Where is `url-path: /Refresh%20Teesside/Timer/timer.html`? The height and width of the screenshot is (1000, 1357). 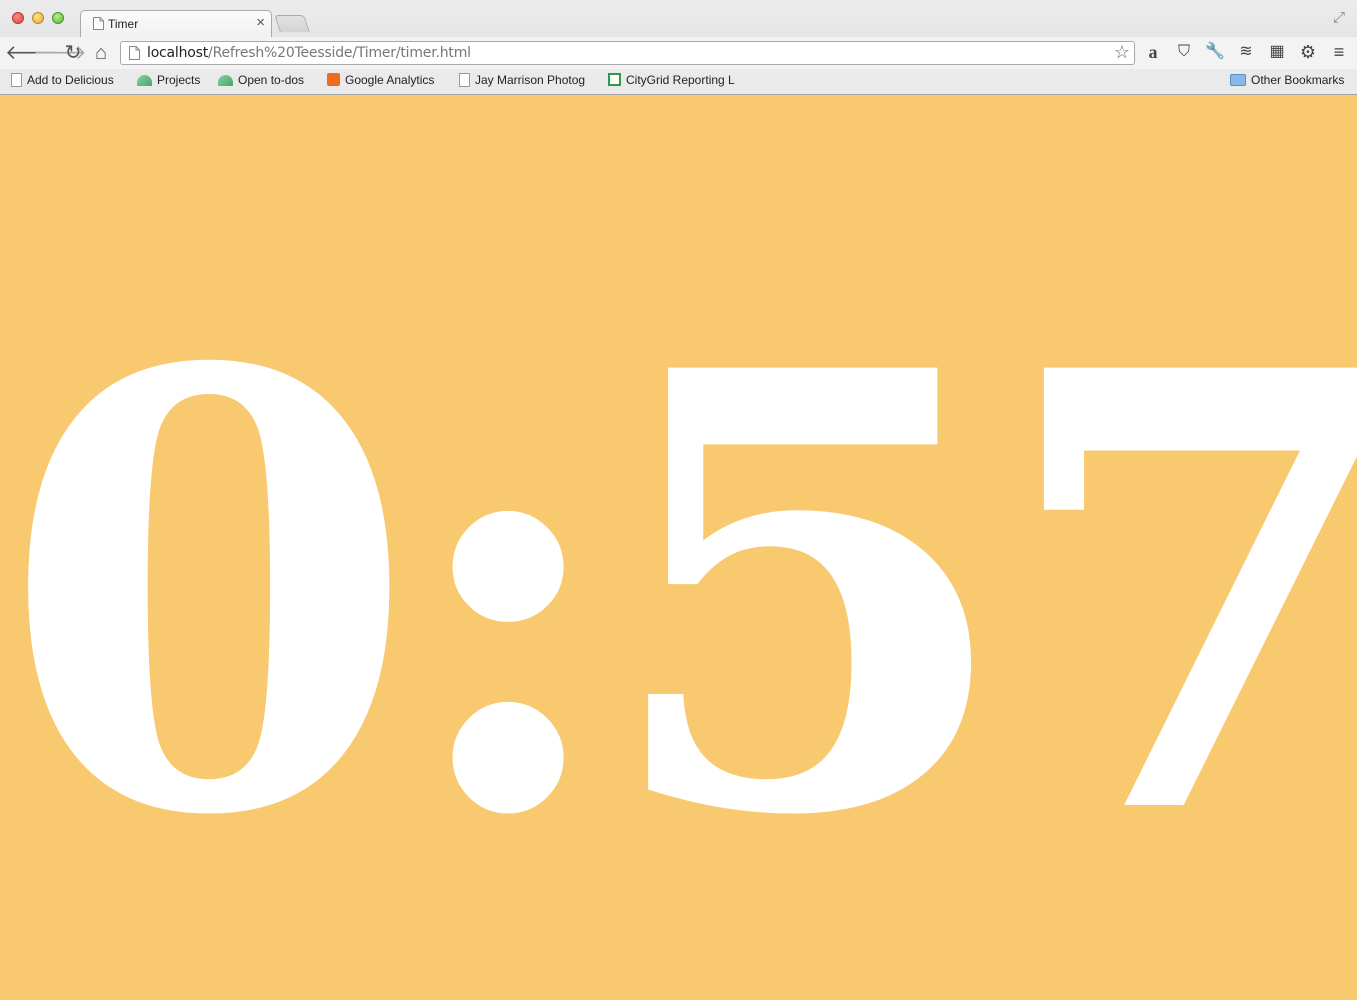
url-path: /Refresh%20Teesside/Timer/timer.html is located at coordinates (339, 53).